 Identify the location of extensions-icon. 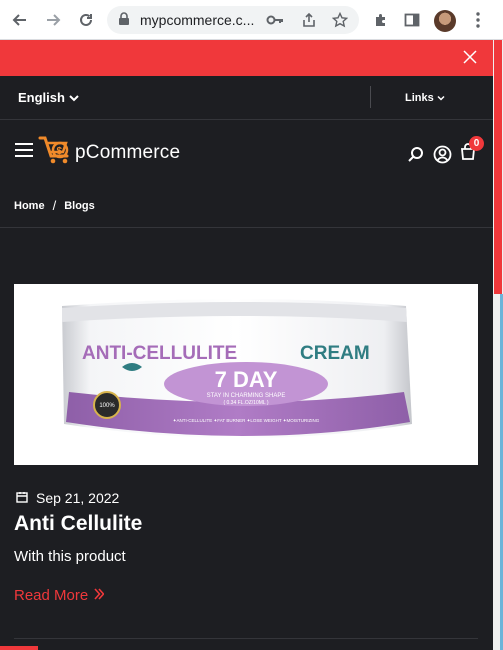
(381, 20).